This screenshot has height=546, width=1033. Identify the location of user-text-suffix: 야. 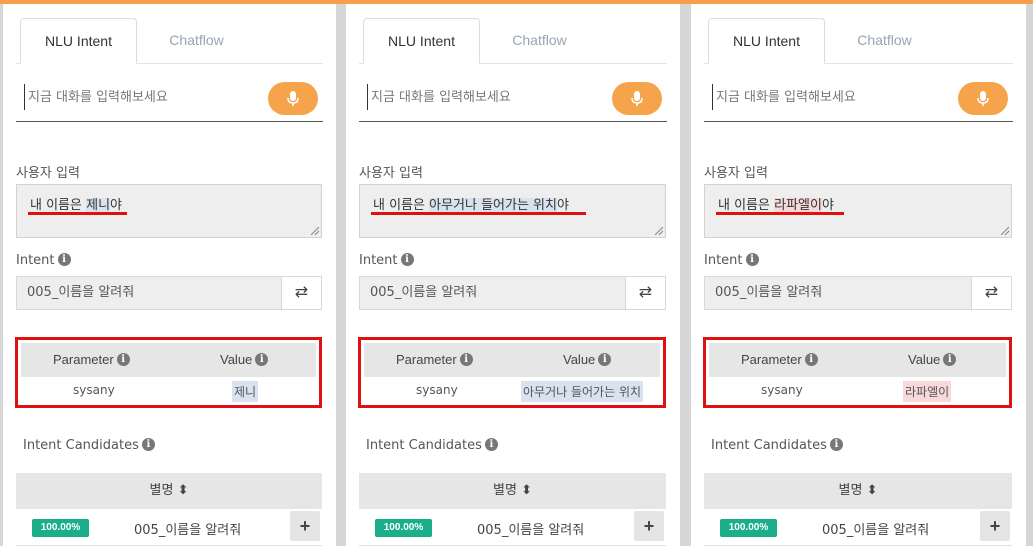
(116, 205).